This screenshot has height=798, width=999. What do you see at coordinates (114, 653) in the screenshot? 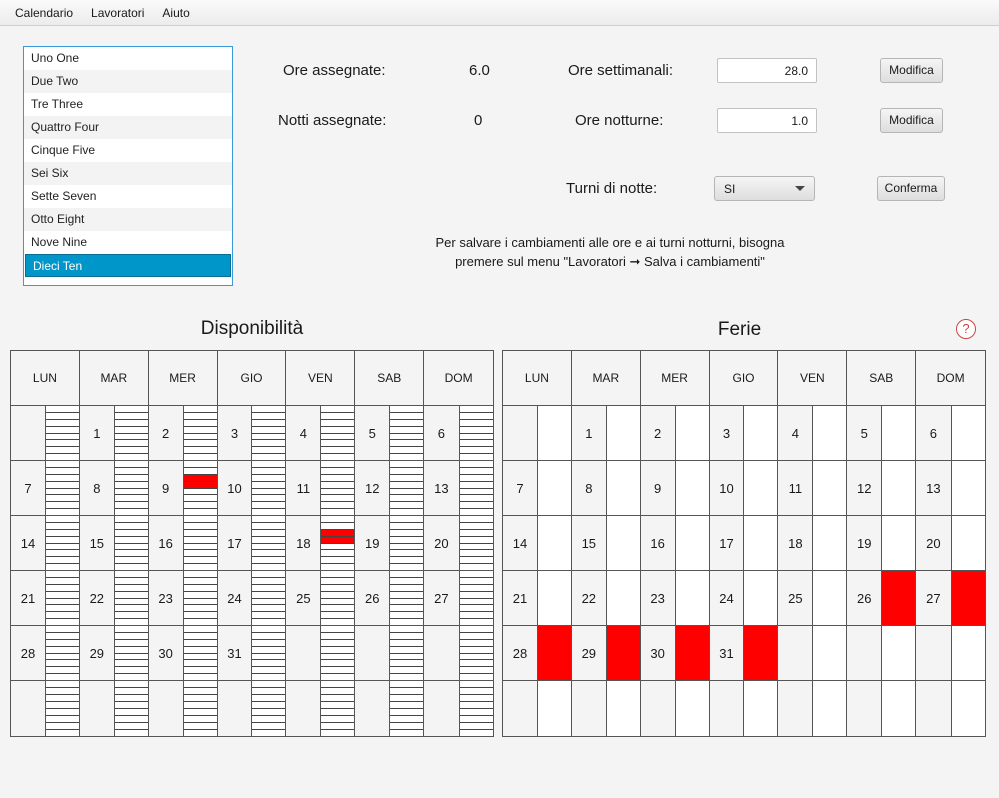
I see `disponibilita-day-cell: 29` at bounding box center [114, 653].